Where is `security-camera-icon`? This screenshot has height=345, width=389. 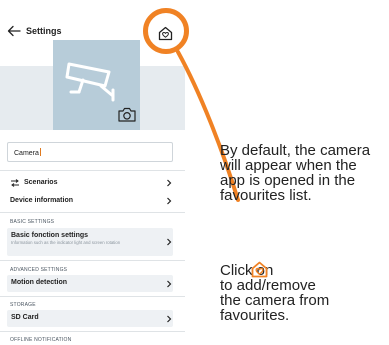 security-camera-icon is located at coordinates (90, 82).